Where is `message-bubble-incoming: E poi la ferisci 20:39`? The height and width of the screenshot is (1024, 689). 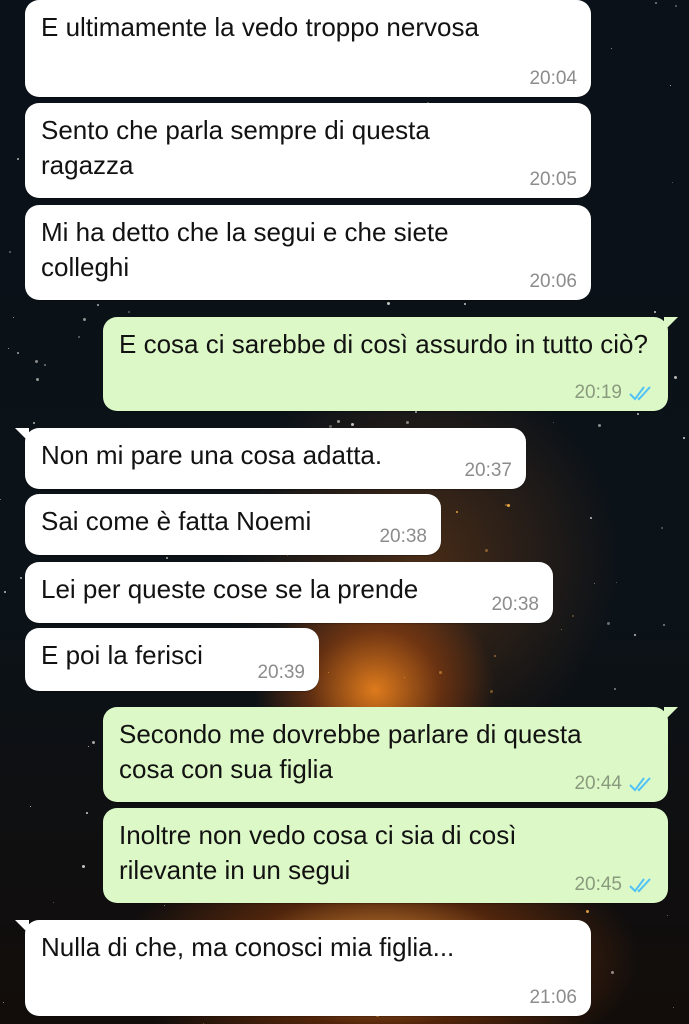 message-bubble-incoming: E poi la ferisci 20:39 is located at coordinates (172, 659).